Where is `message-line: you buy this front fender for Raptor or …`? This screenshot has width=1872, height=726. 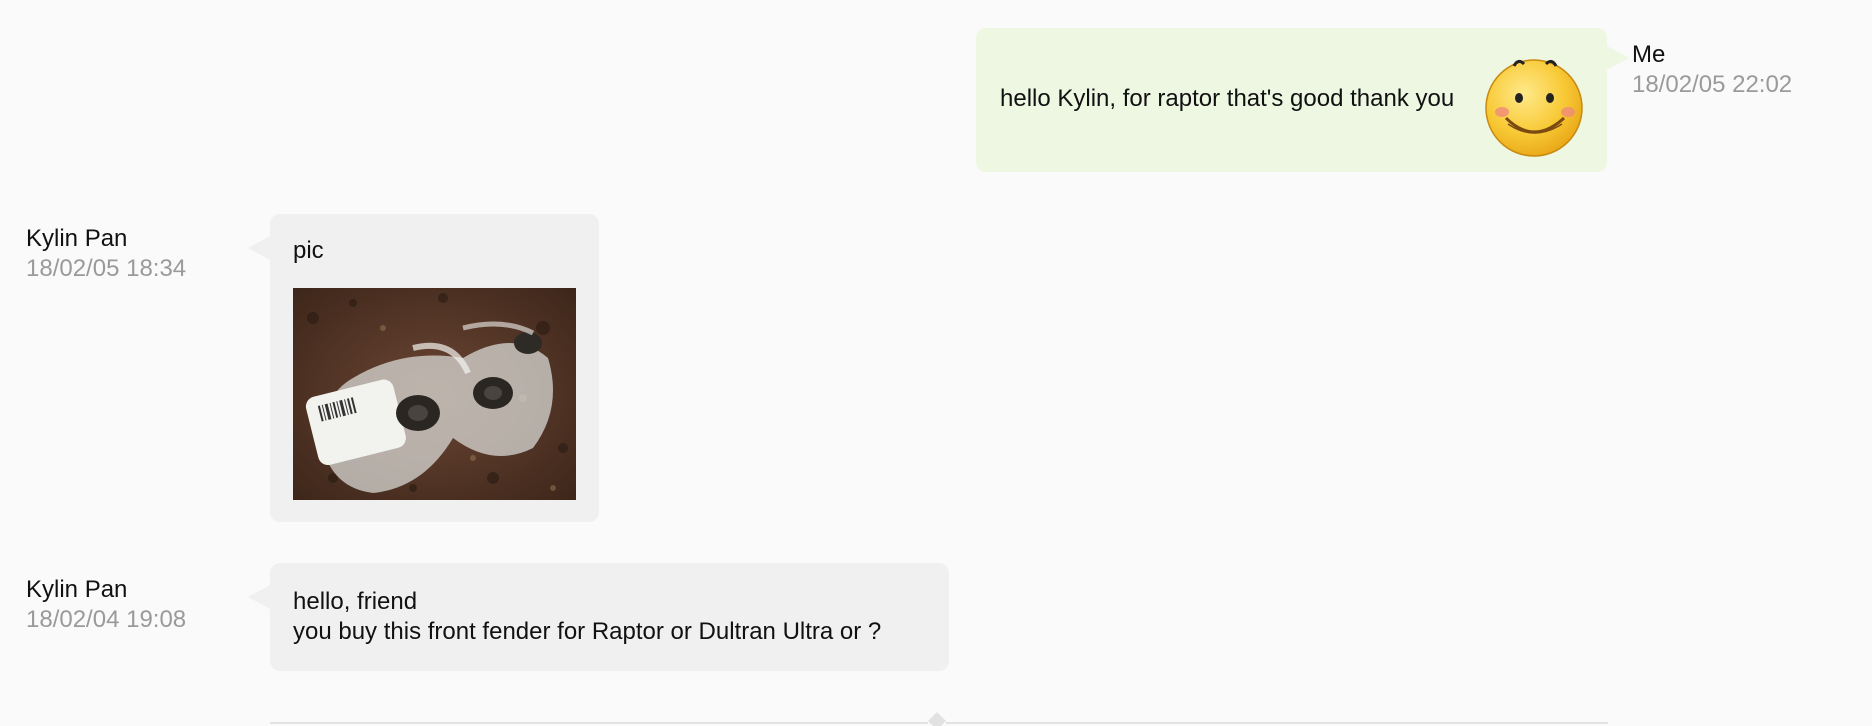
message-line: you buy this front fender for Raptor or … is located at coordinates (587, 631).